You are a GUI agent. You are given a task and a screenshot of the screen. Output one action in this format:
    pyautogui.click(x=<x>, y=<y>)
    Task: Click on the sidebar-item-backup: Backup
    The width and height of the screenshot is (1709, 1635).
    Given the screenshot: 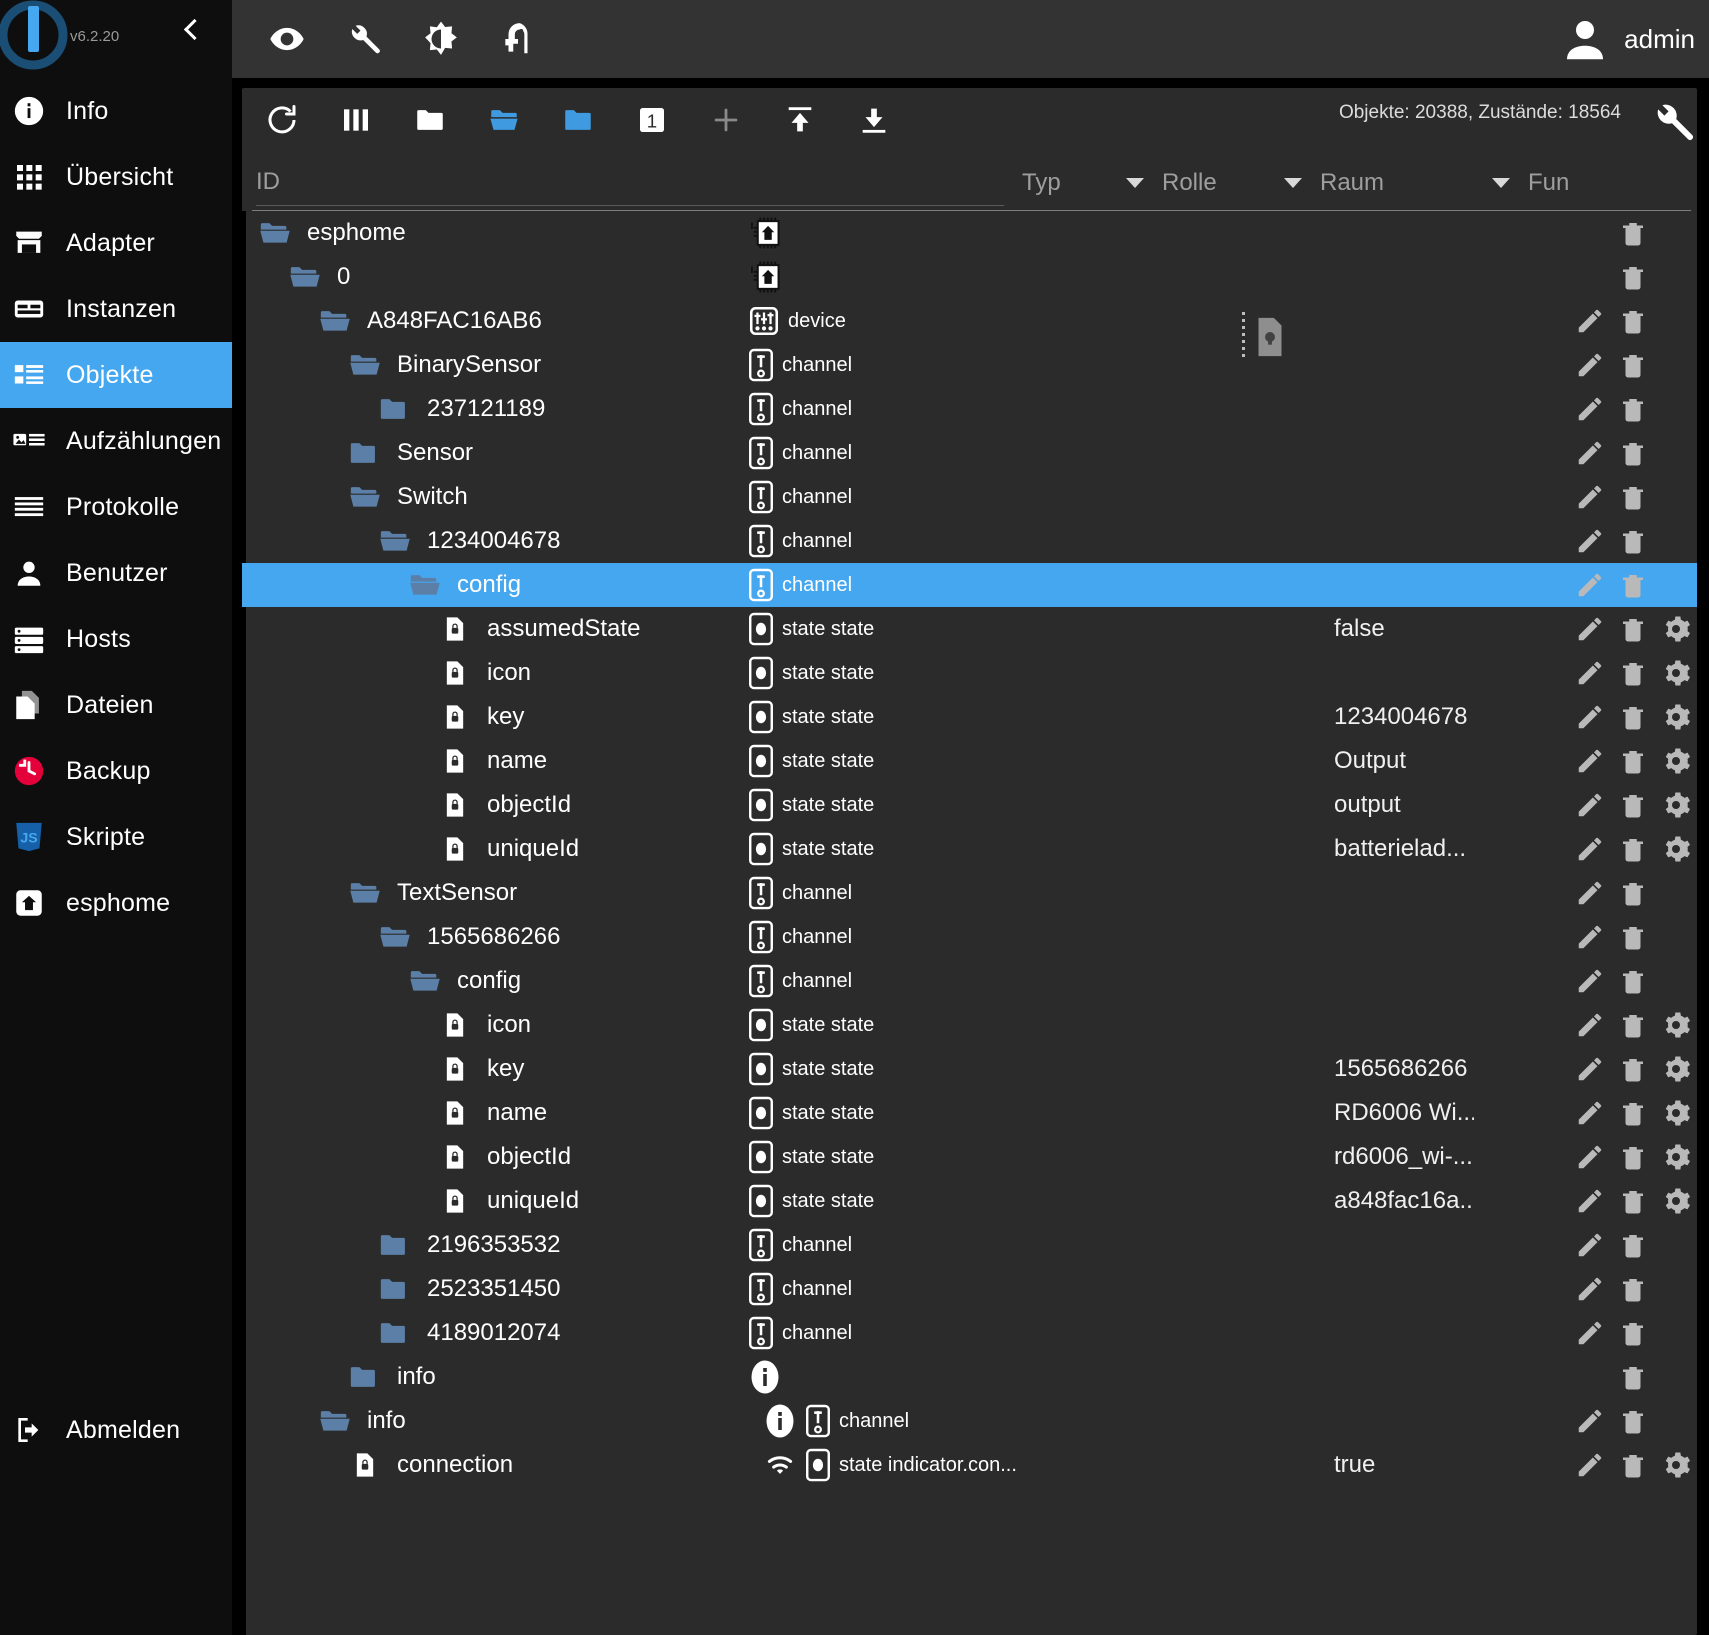 What is the action you would take?
    pyautogui.click(x=116, y=771)
    